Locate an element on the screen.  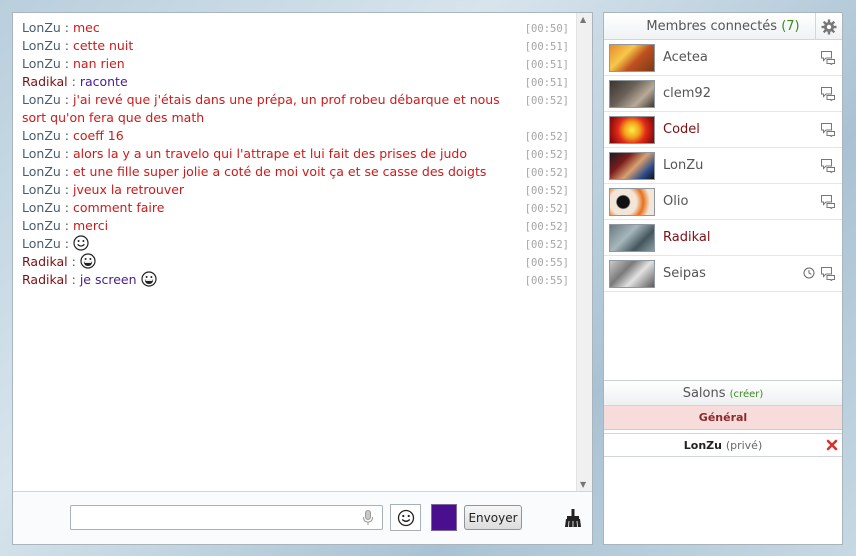
message-body: LonZu : comment faire is located at coordinates (295, 208).